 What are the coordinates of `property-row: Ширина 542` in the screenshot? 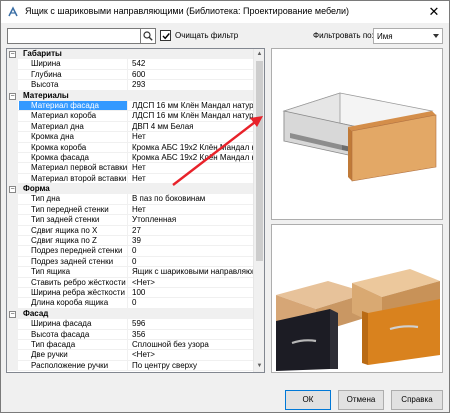 It's located at (130, 64).